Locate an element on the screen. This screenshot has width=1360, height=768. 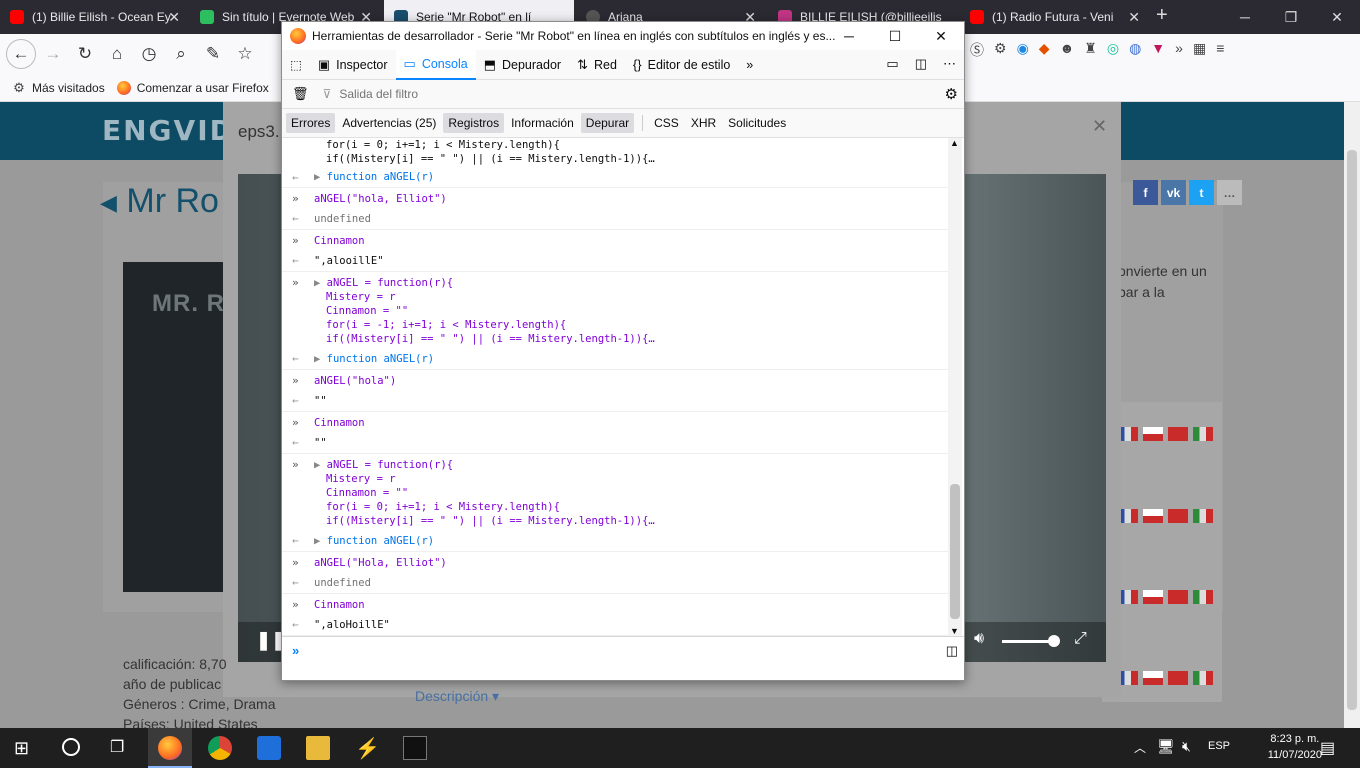
scroll-up-icon: ▲ is located at coordinates (954, 143).